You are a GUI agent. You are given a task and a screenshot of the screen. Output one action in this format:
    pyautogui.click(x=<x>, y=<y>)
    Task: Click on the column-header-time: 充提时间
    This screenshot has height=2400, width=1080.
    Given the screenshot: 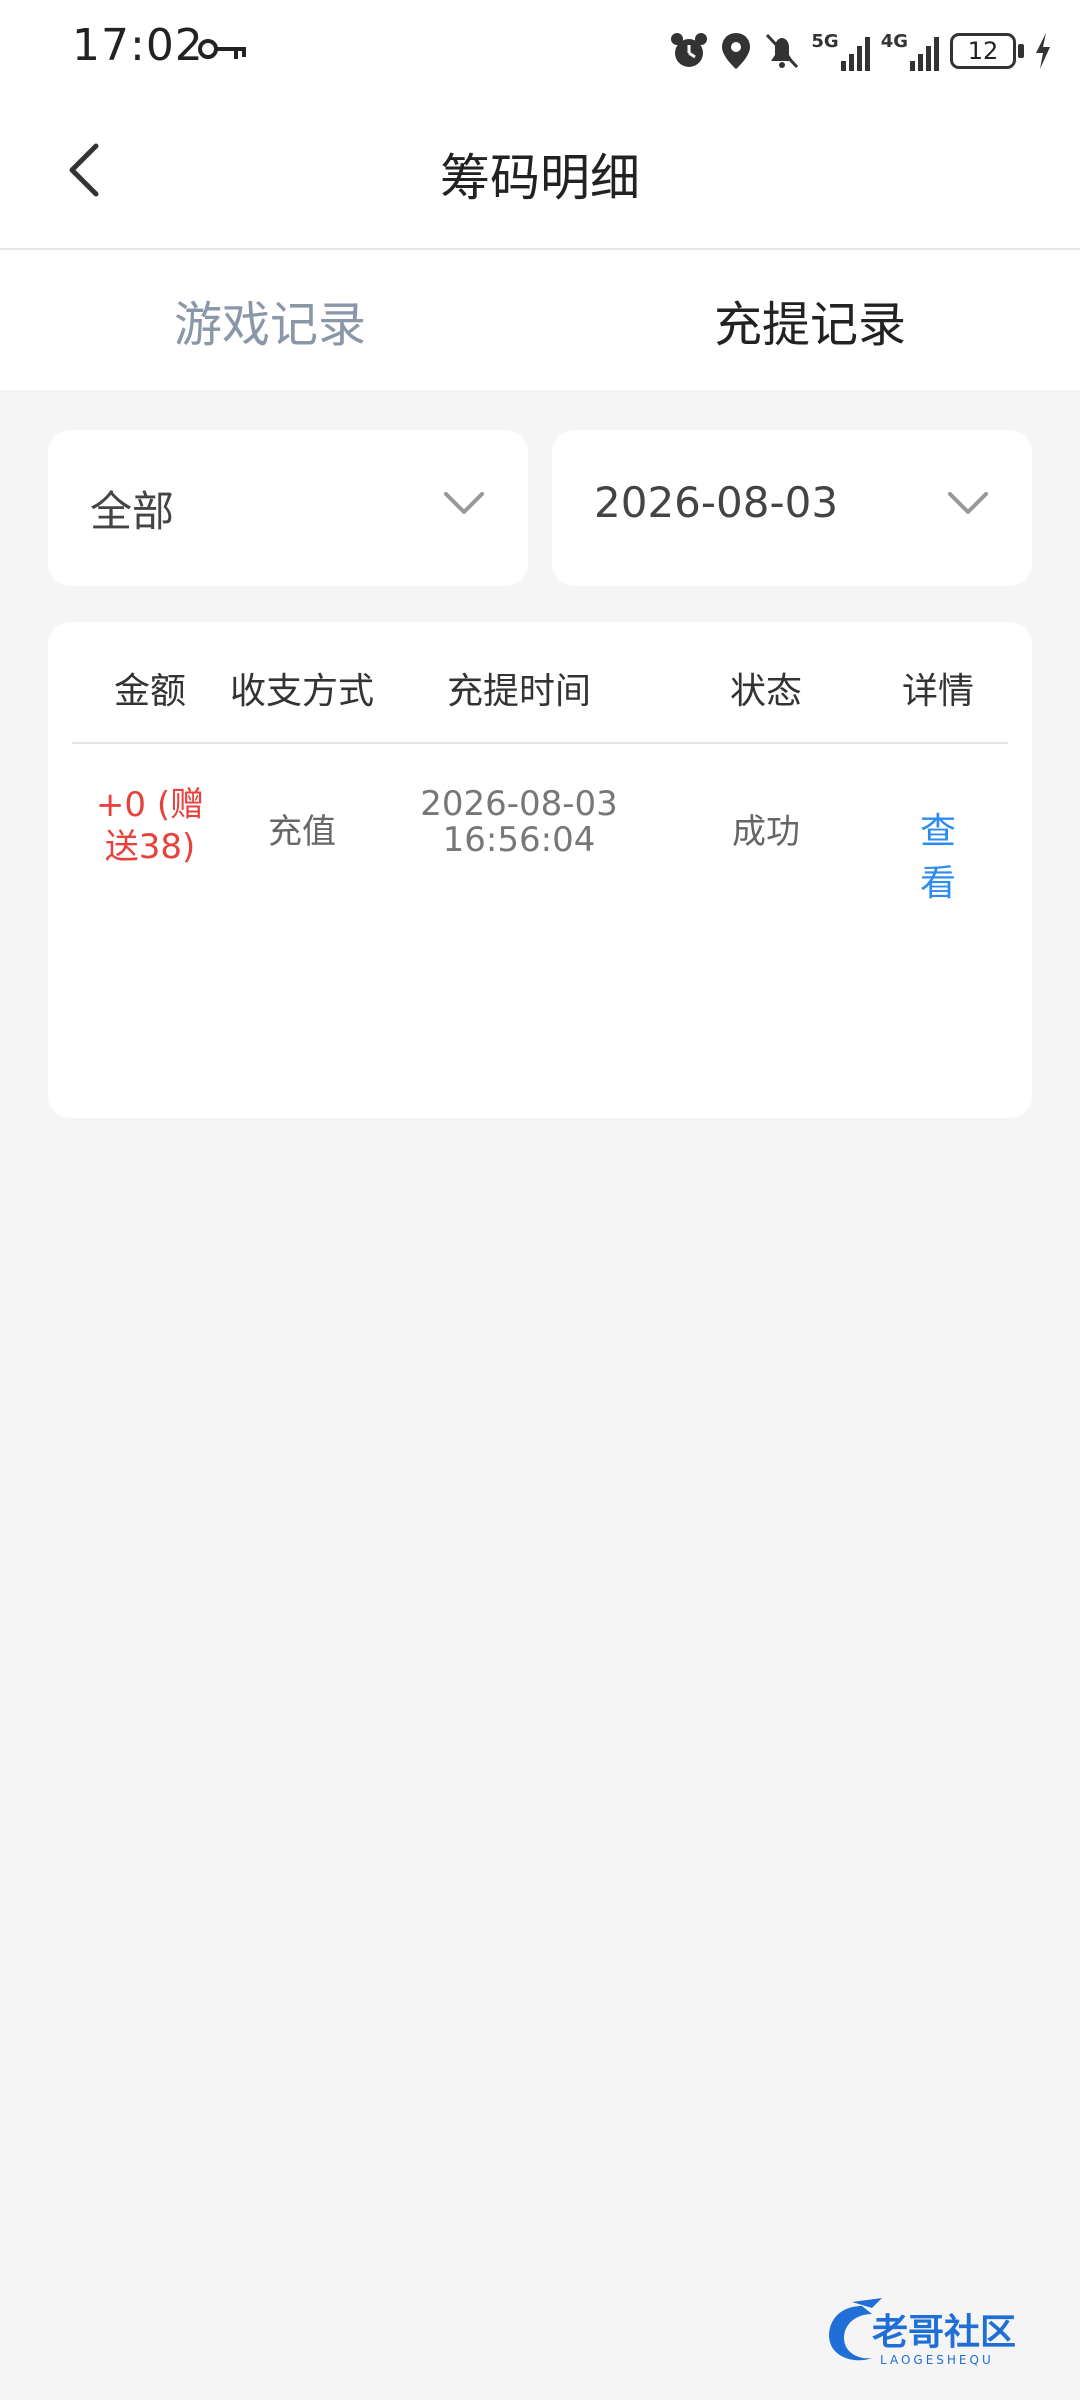 What is the action you would take?
    pyautogui.click(x=519, y=691)
    